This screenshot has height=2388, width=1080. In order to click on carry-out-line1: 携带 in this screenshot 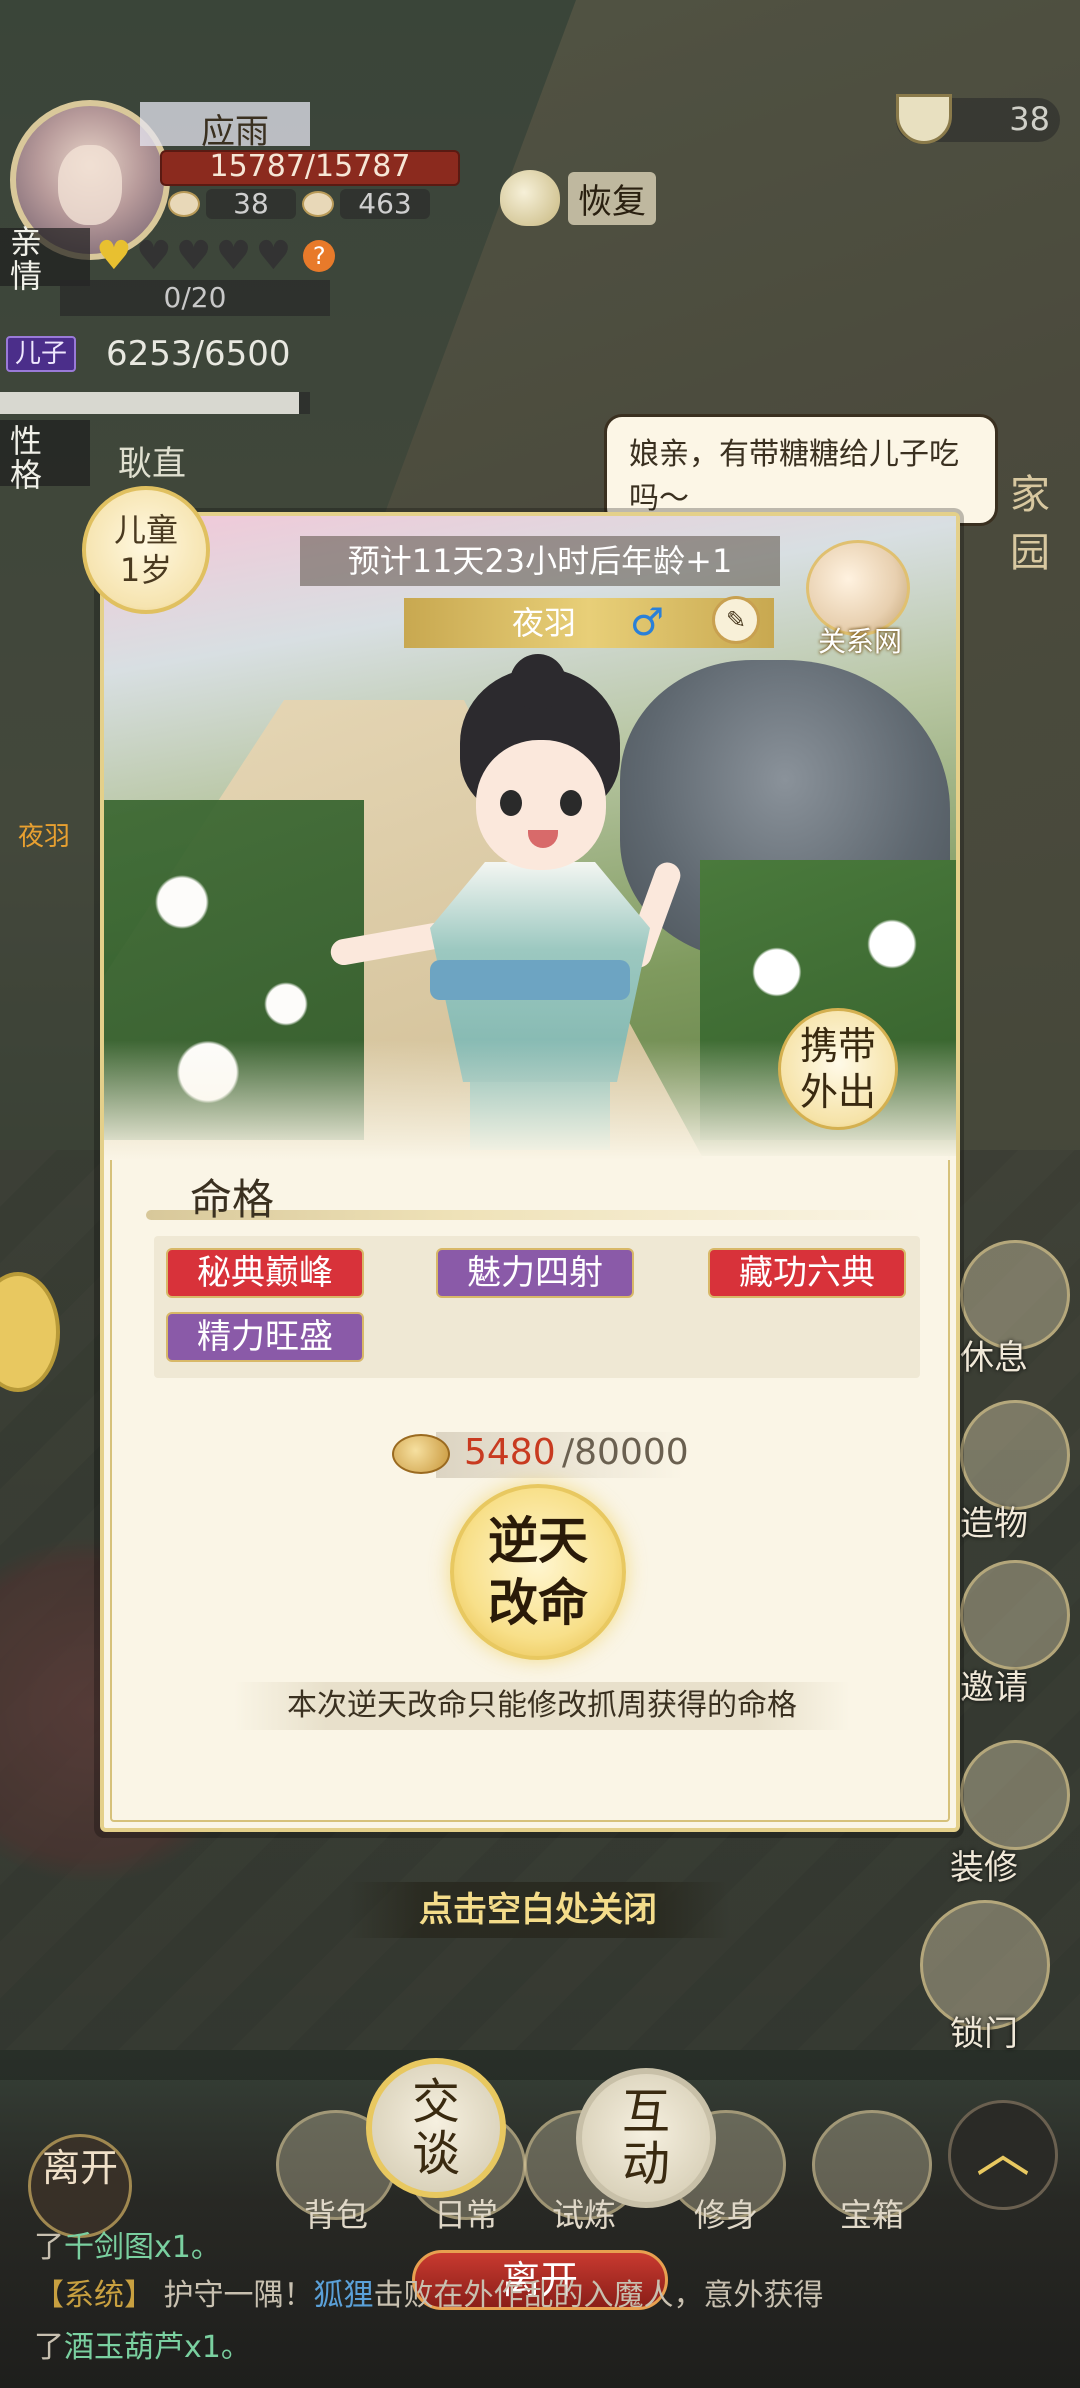, I will do `click(837, 1046)`.